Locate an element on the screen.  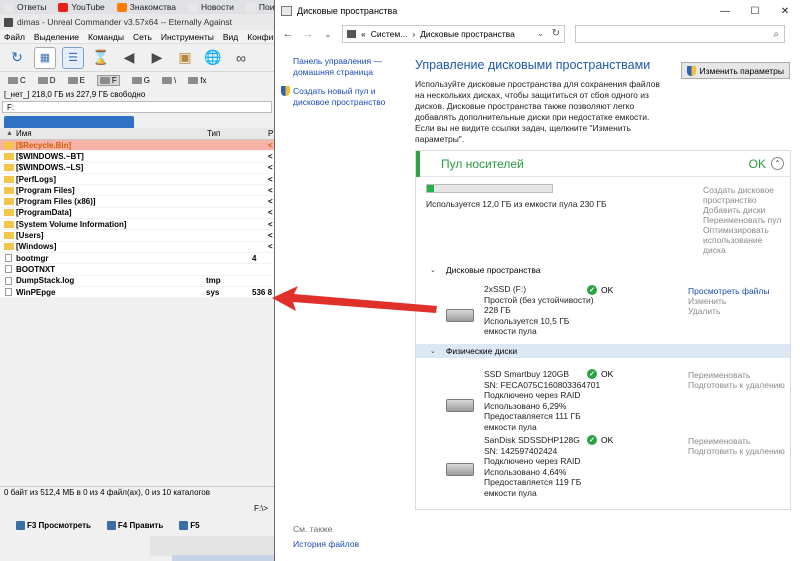
breadcrumb-overflow: « is located at coordinates (363, 34).